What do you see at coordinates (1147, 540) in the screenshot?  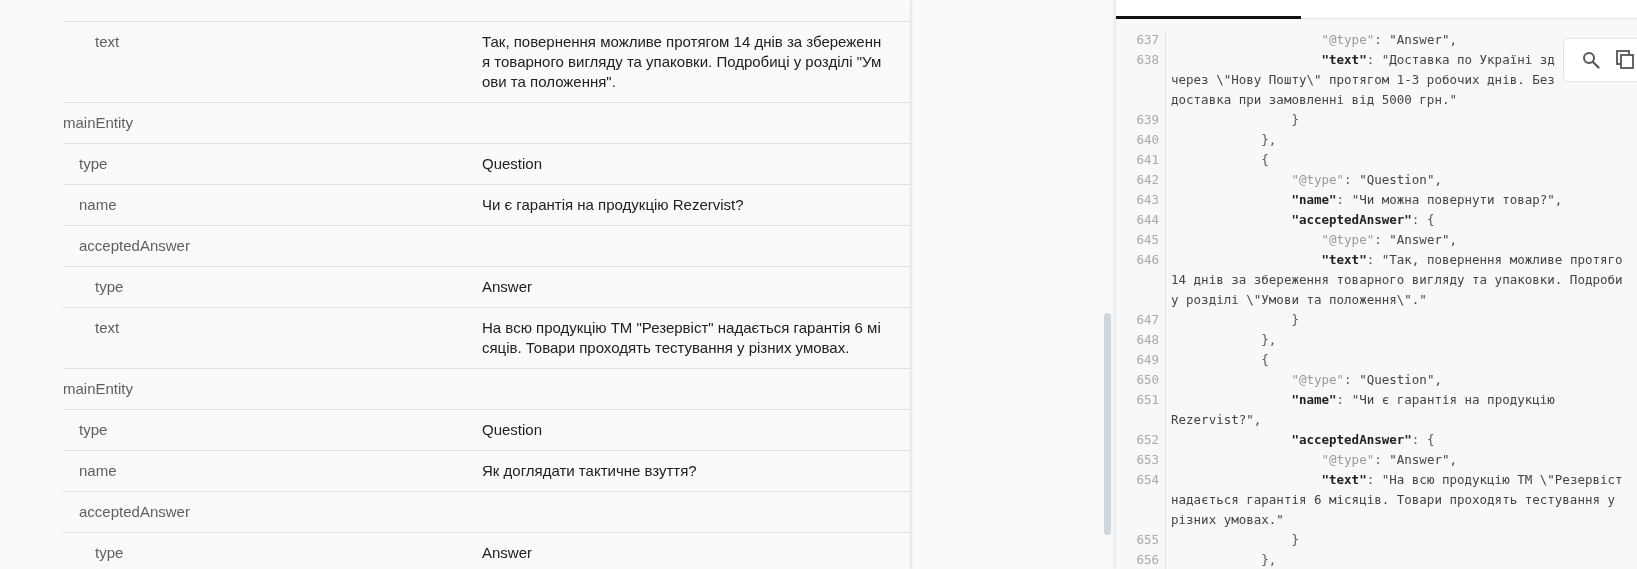 I see `line-number: 655` at bounding box center [1147, 540].